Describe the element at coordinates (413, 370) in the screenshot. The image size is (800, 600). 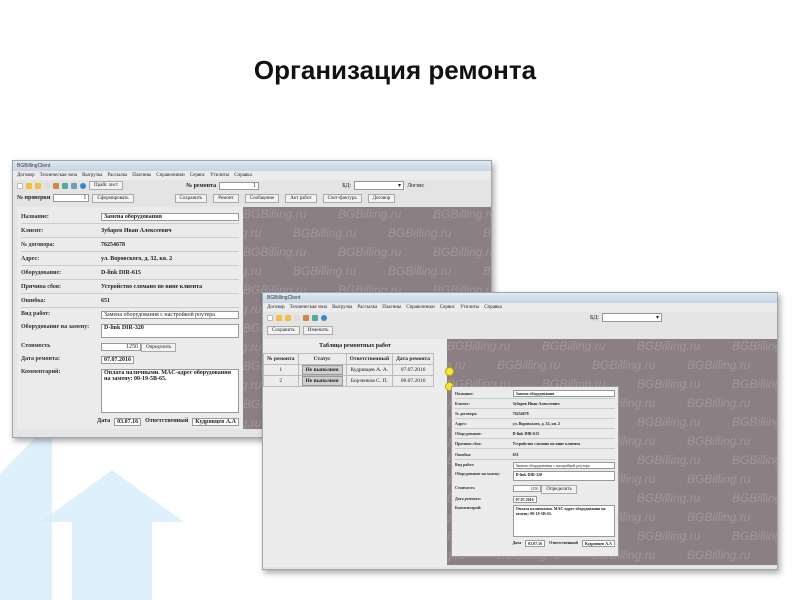
I see `repair-date: 07.07.2016` at that location.